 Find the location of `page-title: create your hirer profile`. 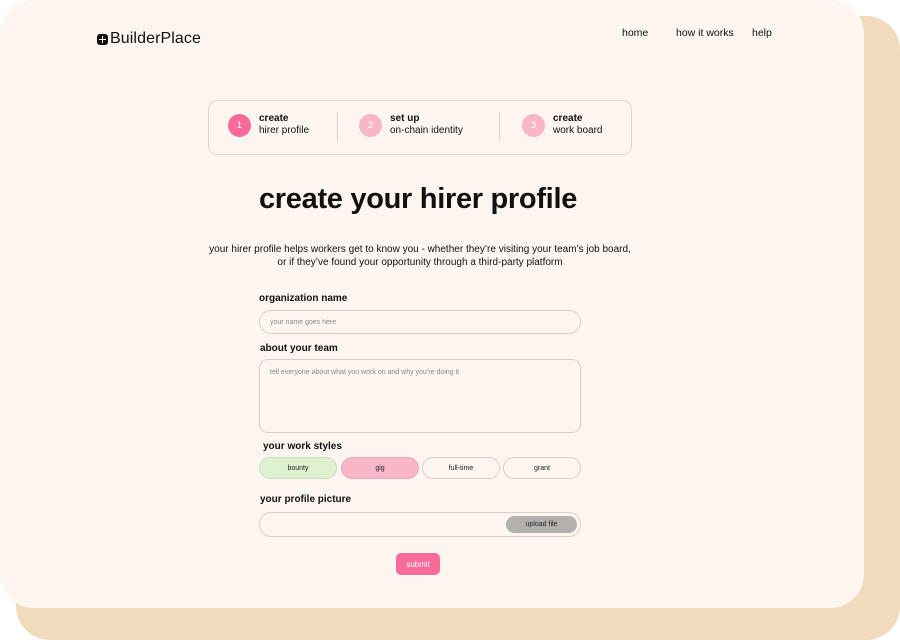

page-title: create your hirer profile is located at coordinates (418, 199).